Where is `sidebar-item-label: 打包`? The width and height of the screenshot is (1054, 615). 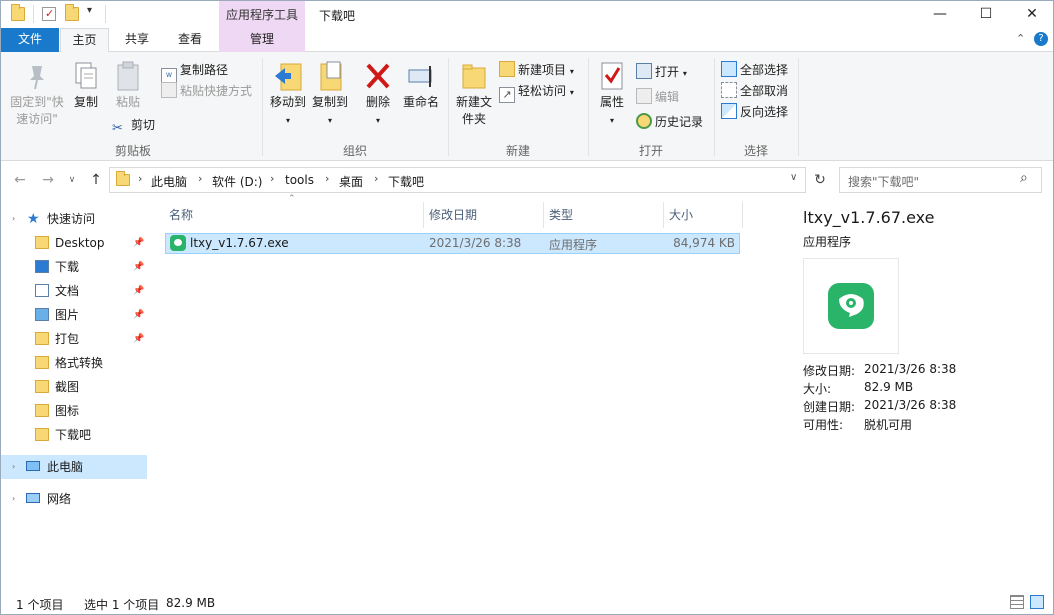
sidebar-item-label: 打包 is located at coordinates (67, 339).